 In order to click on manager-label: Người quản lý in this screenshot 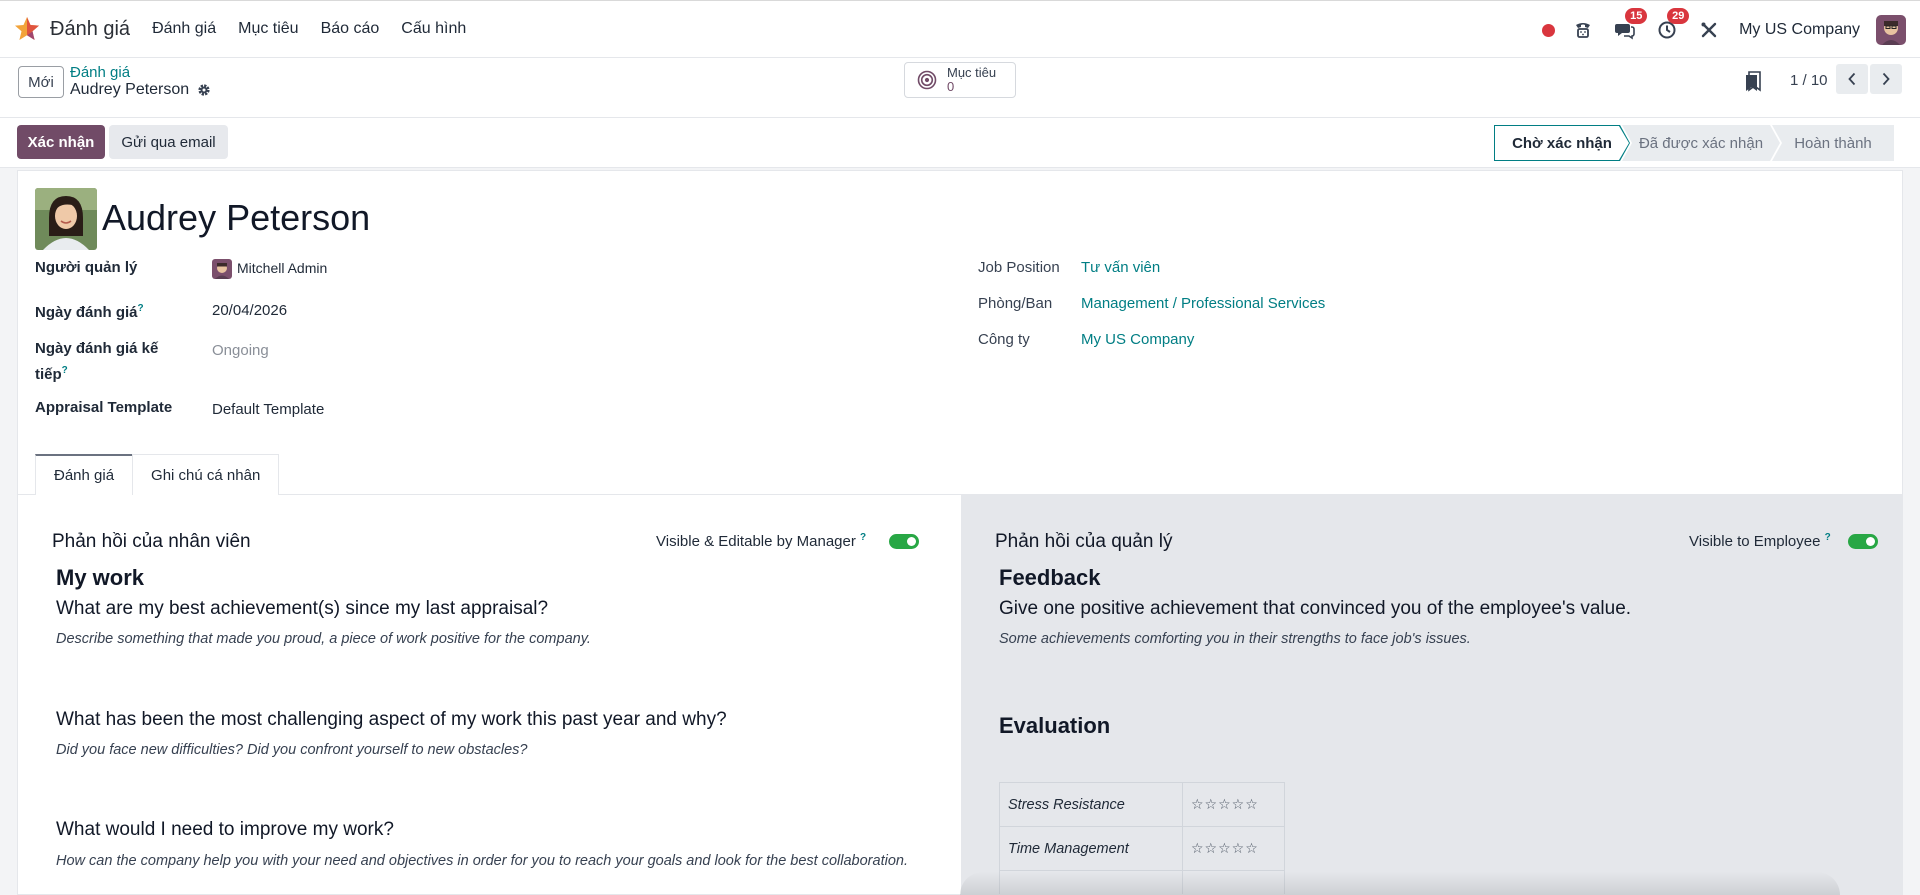, I will do `click(86, 267)`.